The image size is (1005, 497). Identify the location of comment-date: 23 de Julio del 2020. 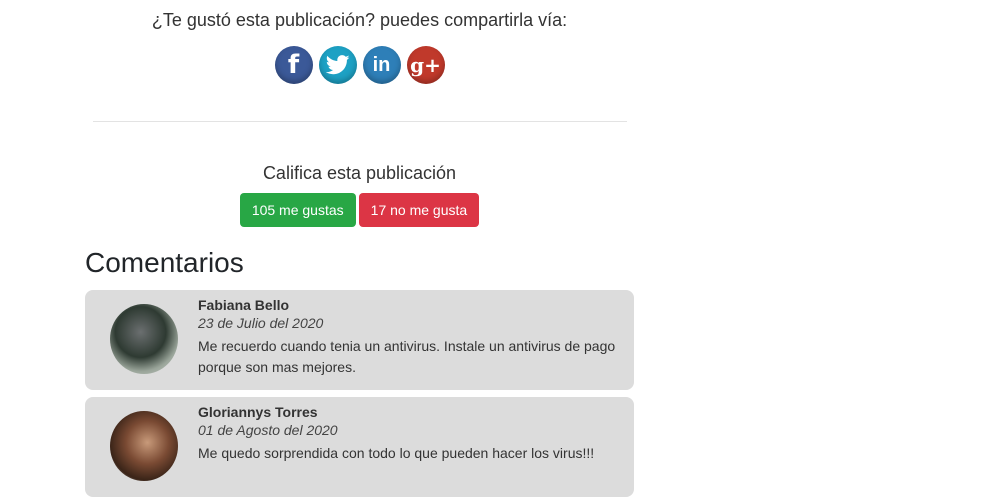
(261, 323).